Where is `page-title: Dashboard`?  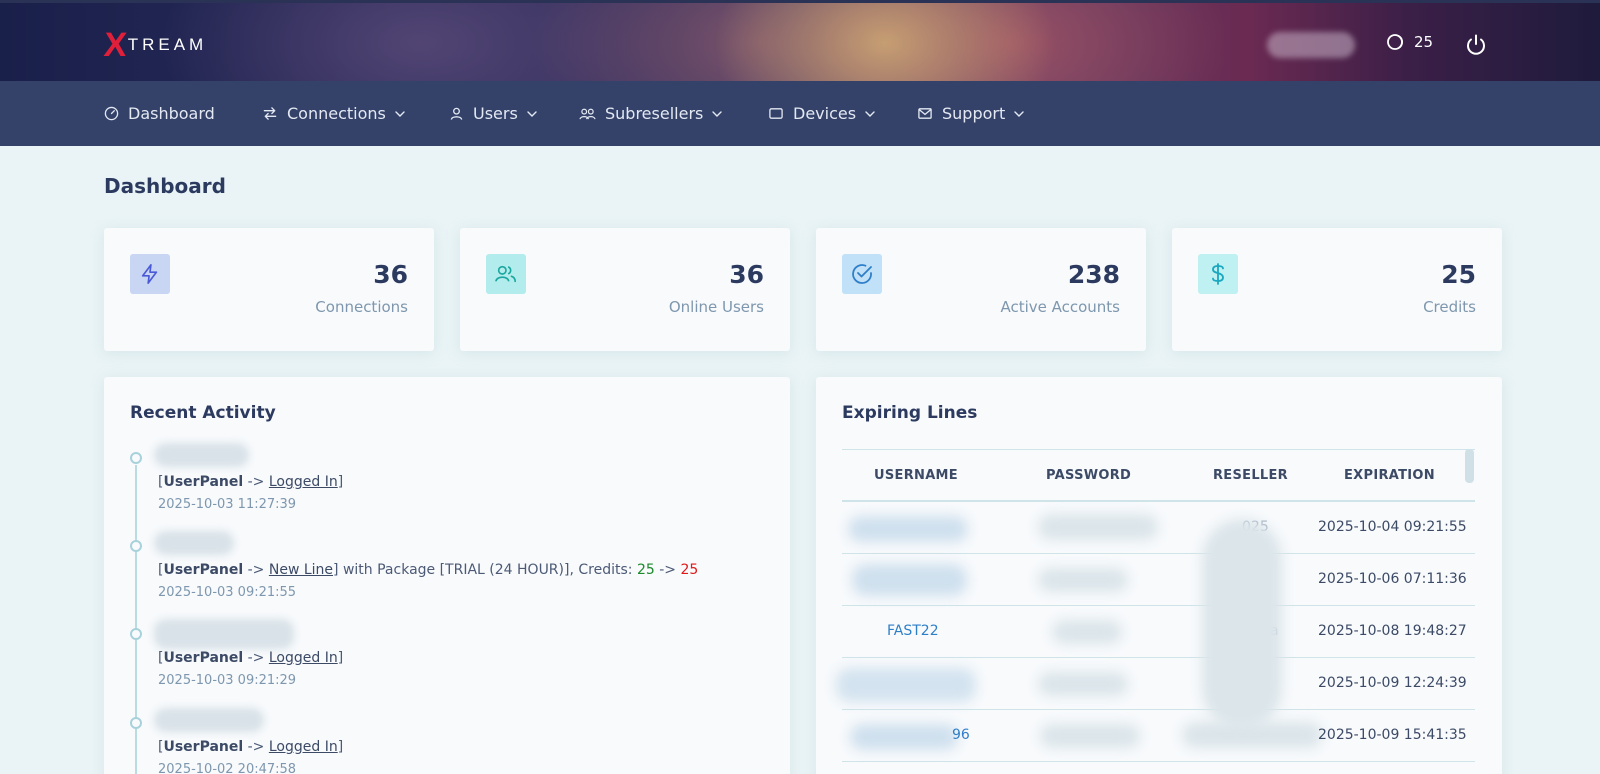 page-title: Dashboard is located at coordinates (165, 186).